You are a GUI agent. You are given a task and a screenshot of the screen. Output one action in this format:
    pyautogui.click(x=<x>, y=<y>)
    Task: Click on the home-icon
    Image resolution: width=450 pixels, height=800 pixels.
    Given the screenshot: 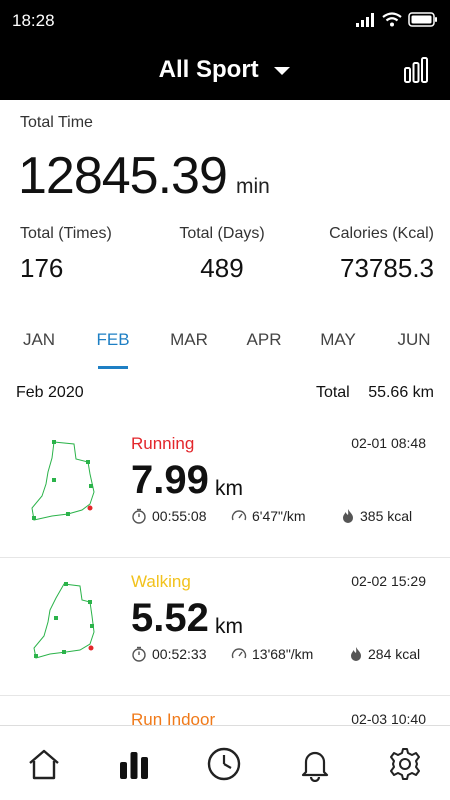 What is the action you would take?
    pyautogui.click(x=44, y=764)
    